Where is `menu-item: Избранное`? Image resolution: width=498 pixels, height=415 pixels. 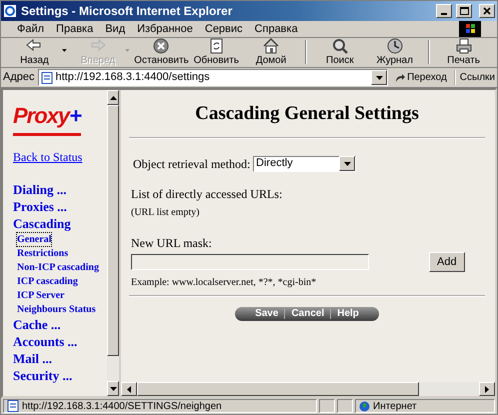
menu-item: Избранное is located at coordinates (165, 29).